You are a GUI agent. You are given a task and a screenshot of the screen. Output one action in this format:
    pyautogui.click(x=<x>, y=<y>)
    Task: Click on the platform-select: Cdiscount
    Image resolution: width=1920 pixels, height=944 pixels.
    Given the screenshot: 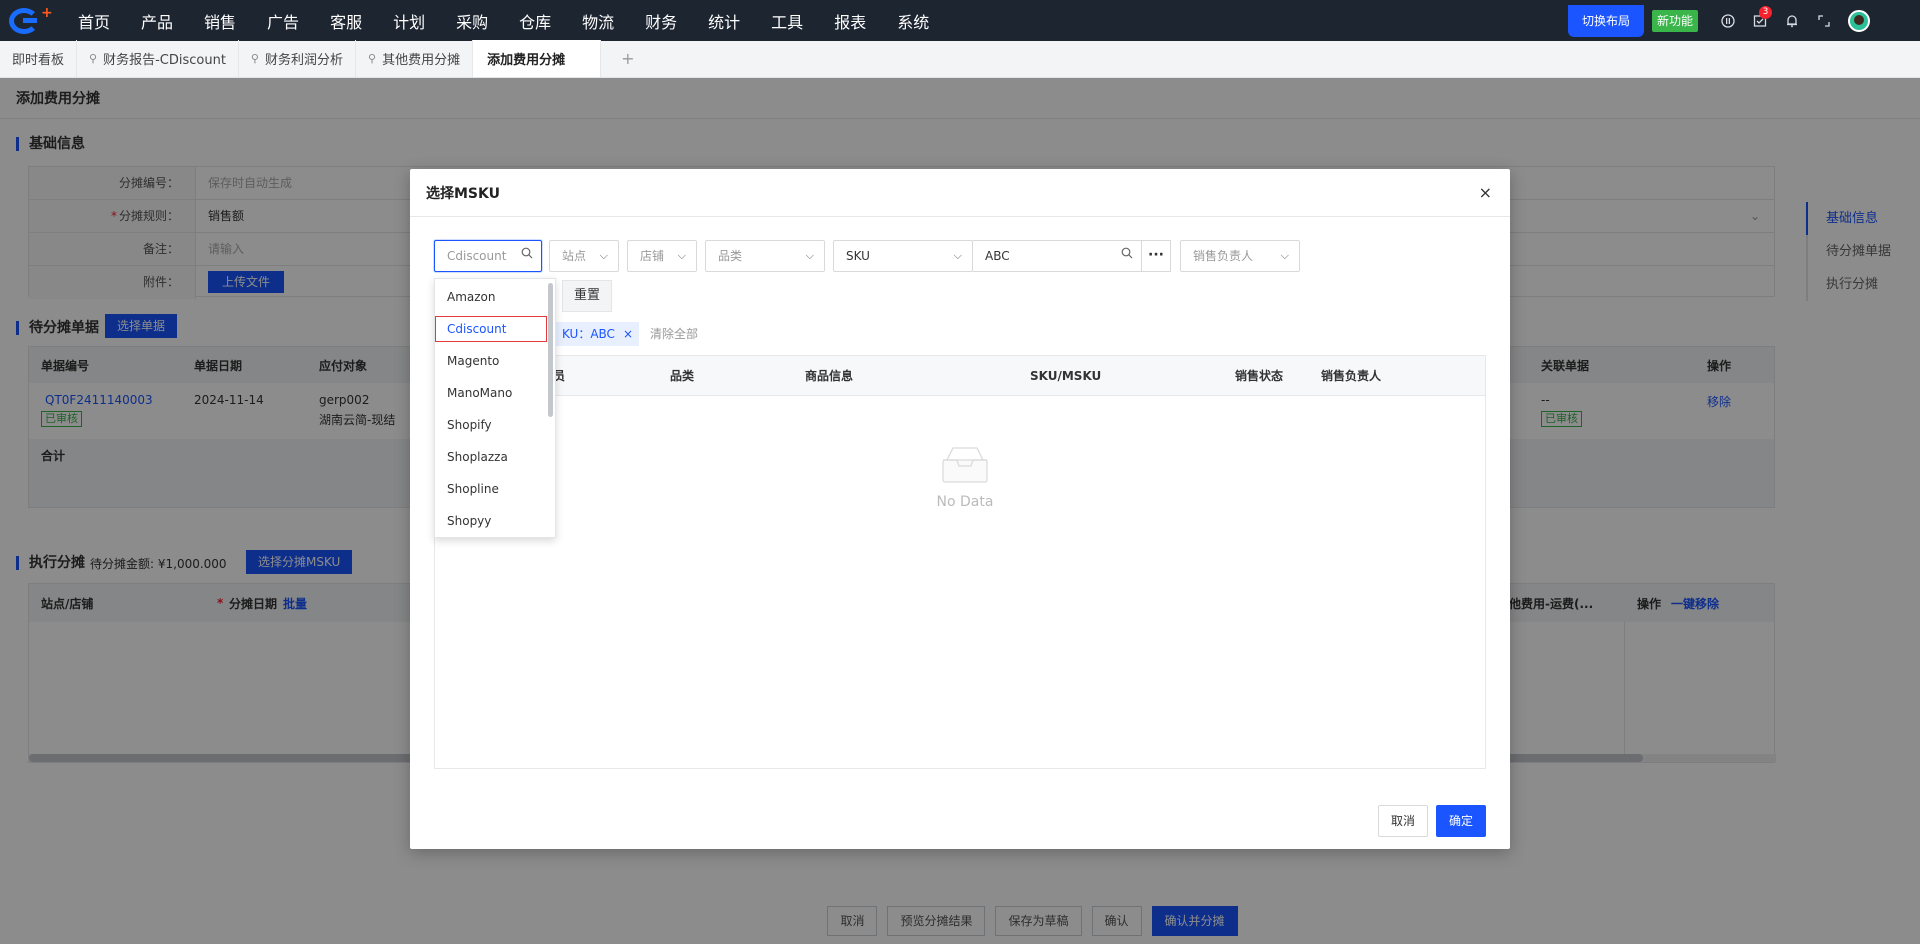 What is the action you would take?
    pyautogui.click(x=488, y=256)
    